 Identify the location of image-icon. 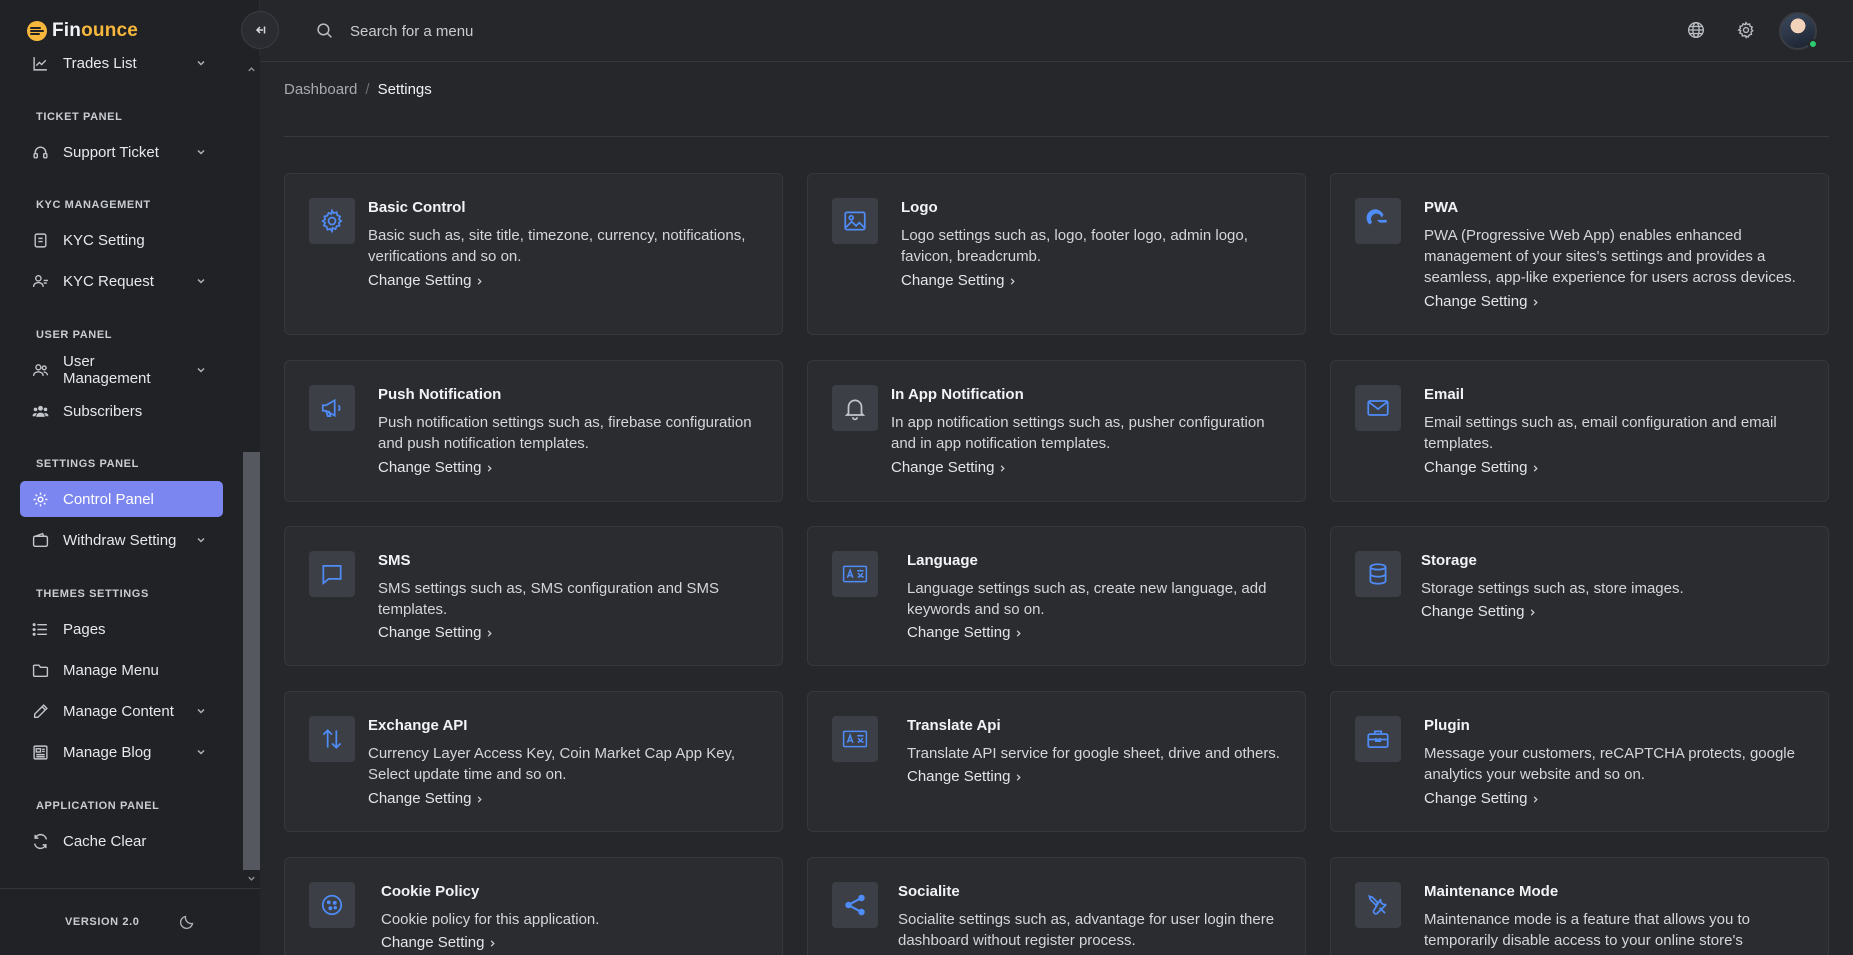
(855, 221).